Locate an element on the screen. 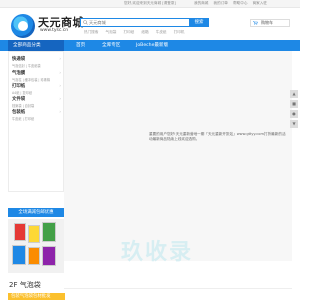 The width and height of the screenshot is (320, 300). floor-title: 2F 气泡袋 is located at coordinates (25, 285).